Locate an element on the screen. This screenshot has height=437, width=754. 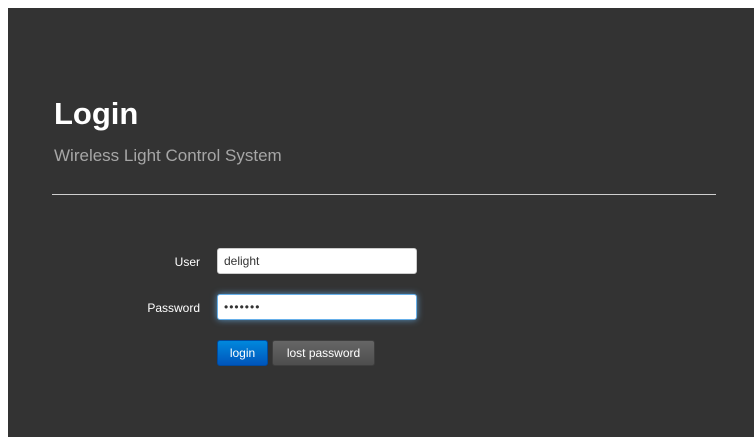
user-input is located at coordinates (317, 261).